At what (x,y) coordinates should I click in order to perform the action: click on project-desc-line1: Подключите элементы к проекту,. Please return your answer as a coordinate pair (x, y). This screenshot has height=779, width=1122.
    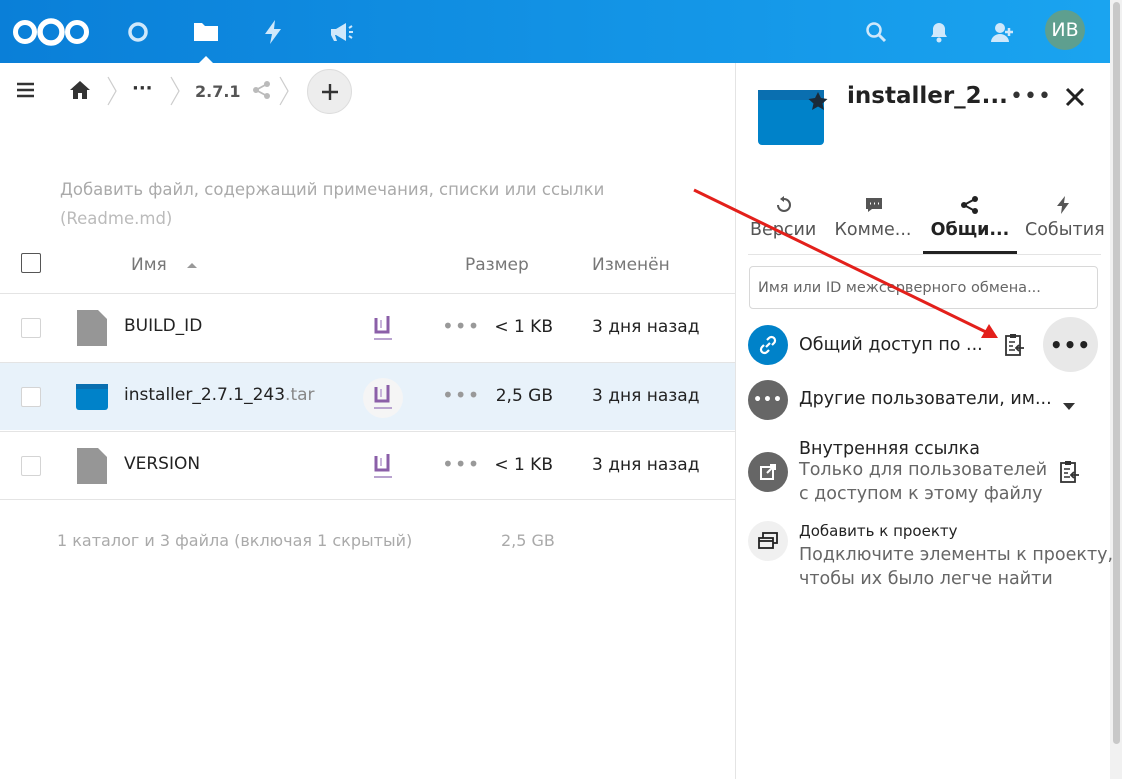
    Looking at the image, I should click on (956, 555).